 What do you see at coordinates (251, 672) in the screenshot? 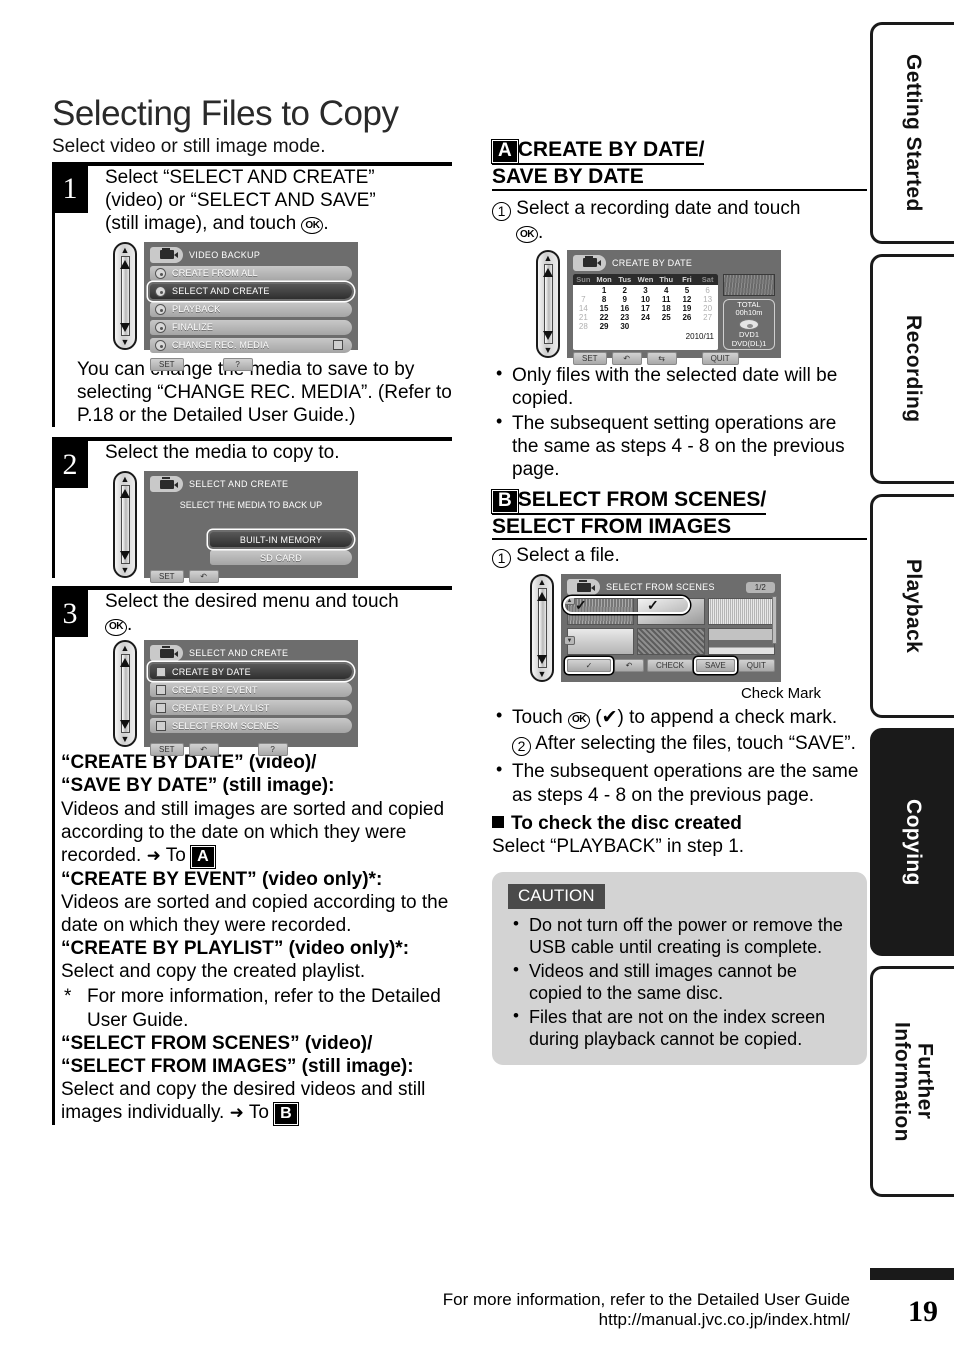
I see `menu-row-selected: CREATE BY DATE` at bounding box center [251, 672].